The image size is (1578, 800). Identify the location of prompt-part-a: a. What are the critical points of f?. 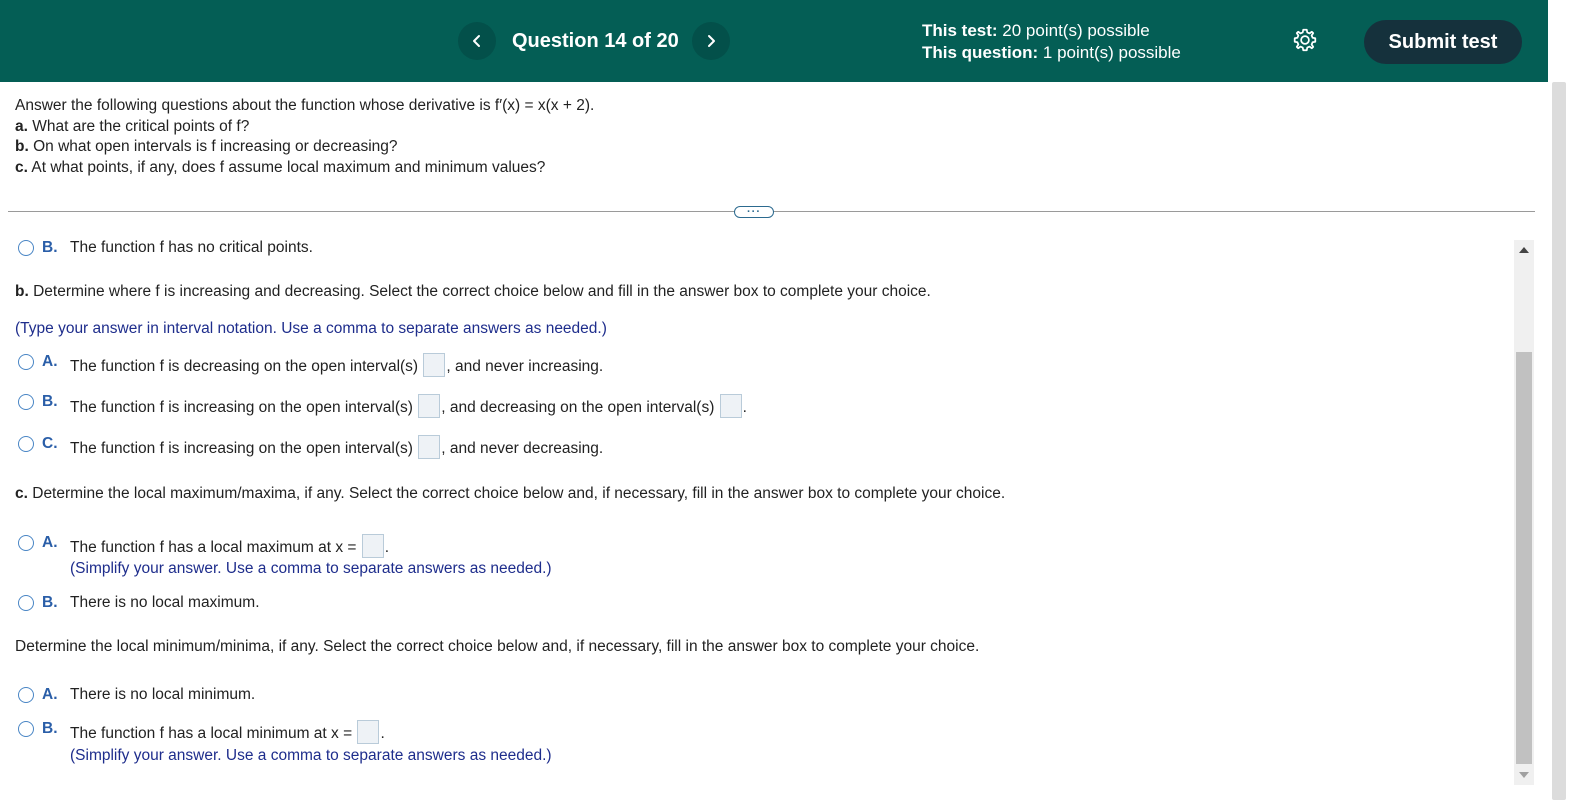
(132, 126).